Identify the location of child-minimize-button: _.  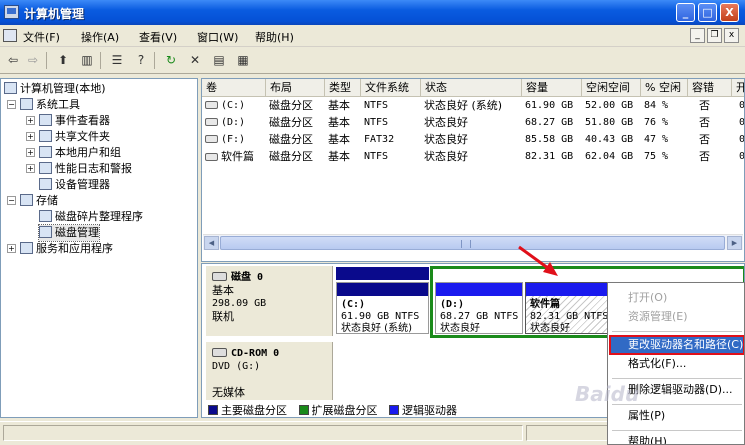
(697, 35).